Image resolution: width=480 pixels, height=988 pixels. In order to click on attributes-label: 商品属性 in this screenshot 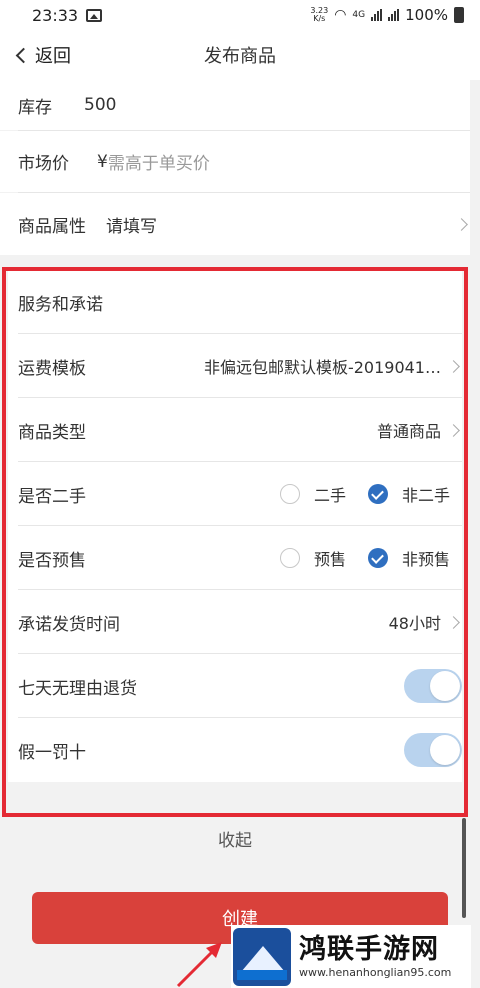, I will do `click(52, 226)`.